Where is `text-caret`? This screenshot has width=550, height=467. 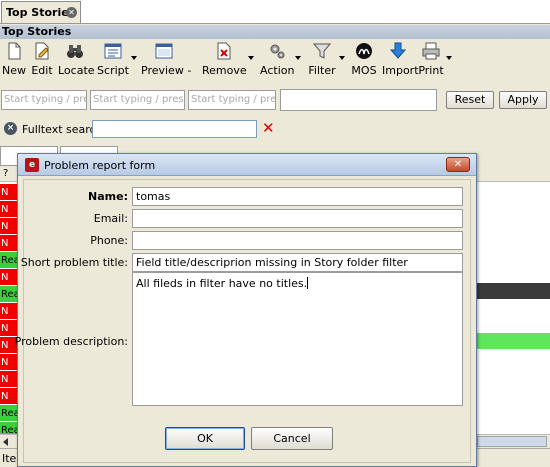 text-caret is located at coordinates (308, 283).